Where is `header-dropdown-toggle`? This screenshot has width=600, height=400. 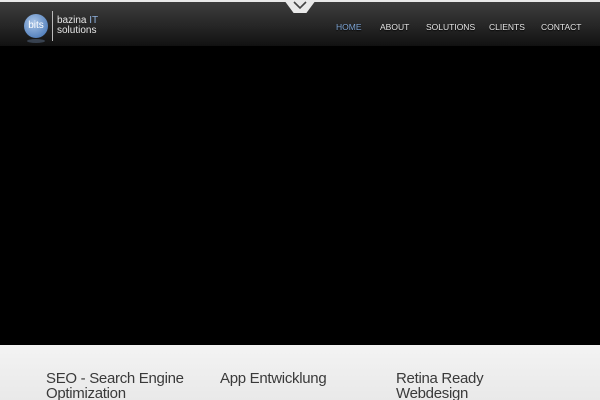 header-dropdown-toggle is located at coordinates (300, 6).